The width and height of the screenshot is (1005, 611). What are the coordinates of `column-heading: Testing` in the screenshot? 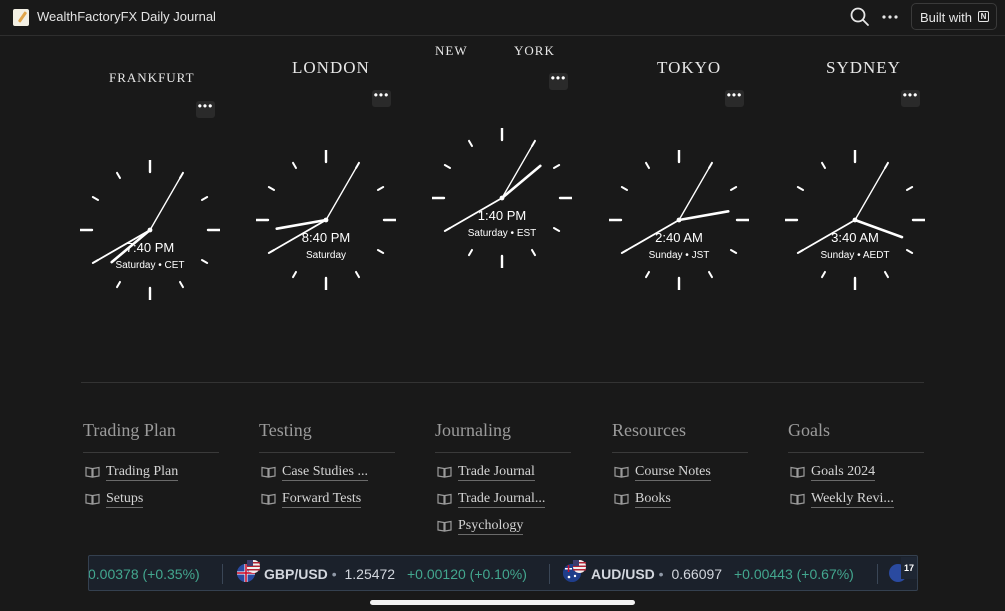 It's located at (285, 430).